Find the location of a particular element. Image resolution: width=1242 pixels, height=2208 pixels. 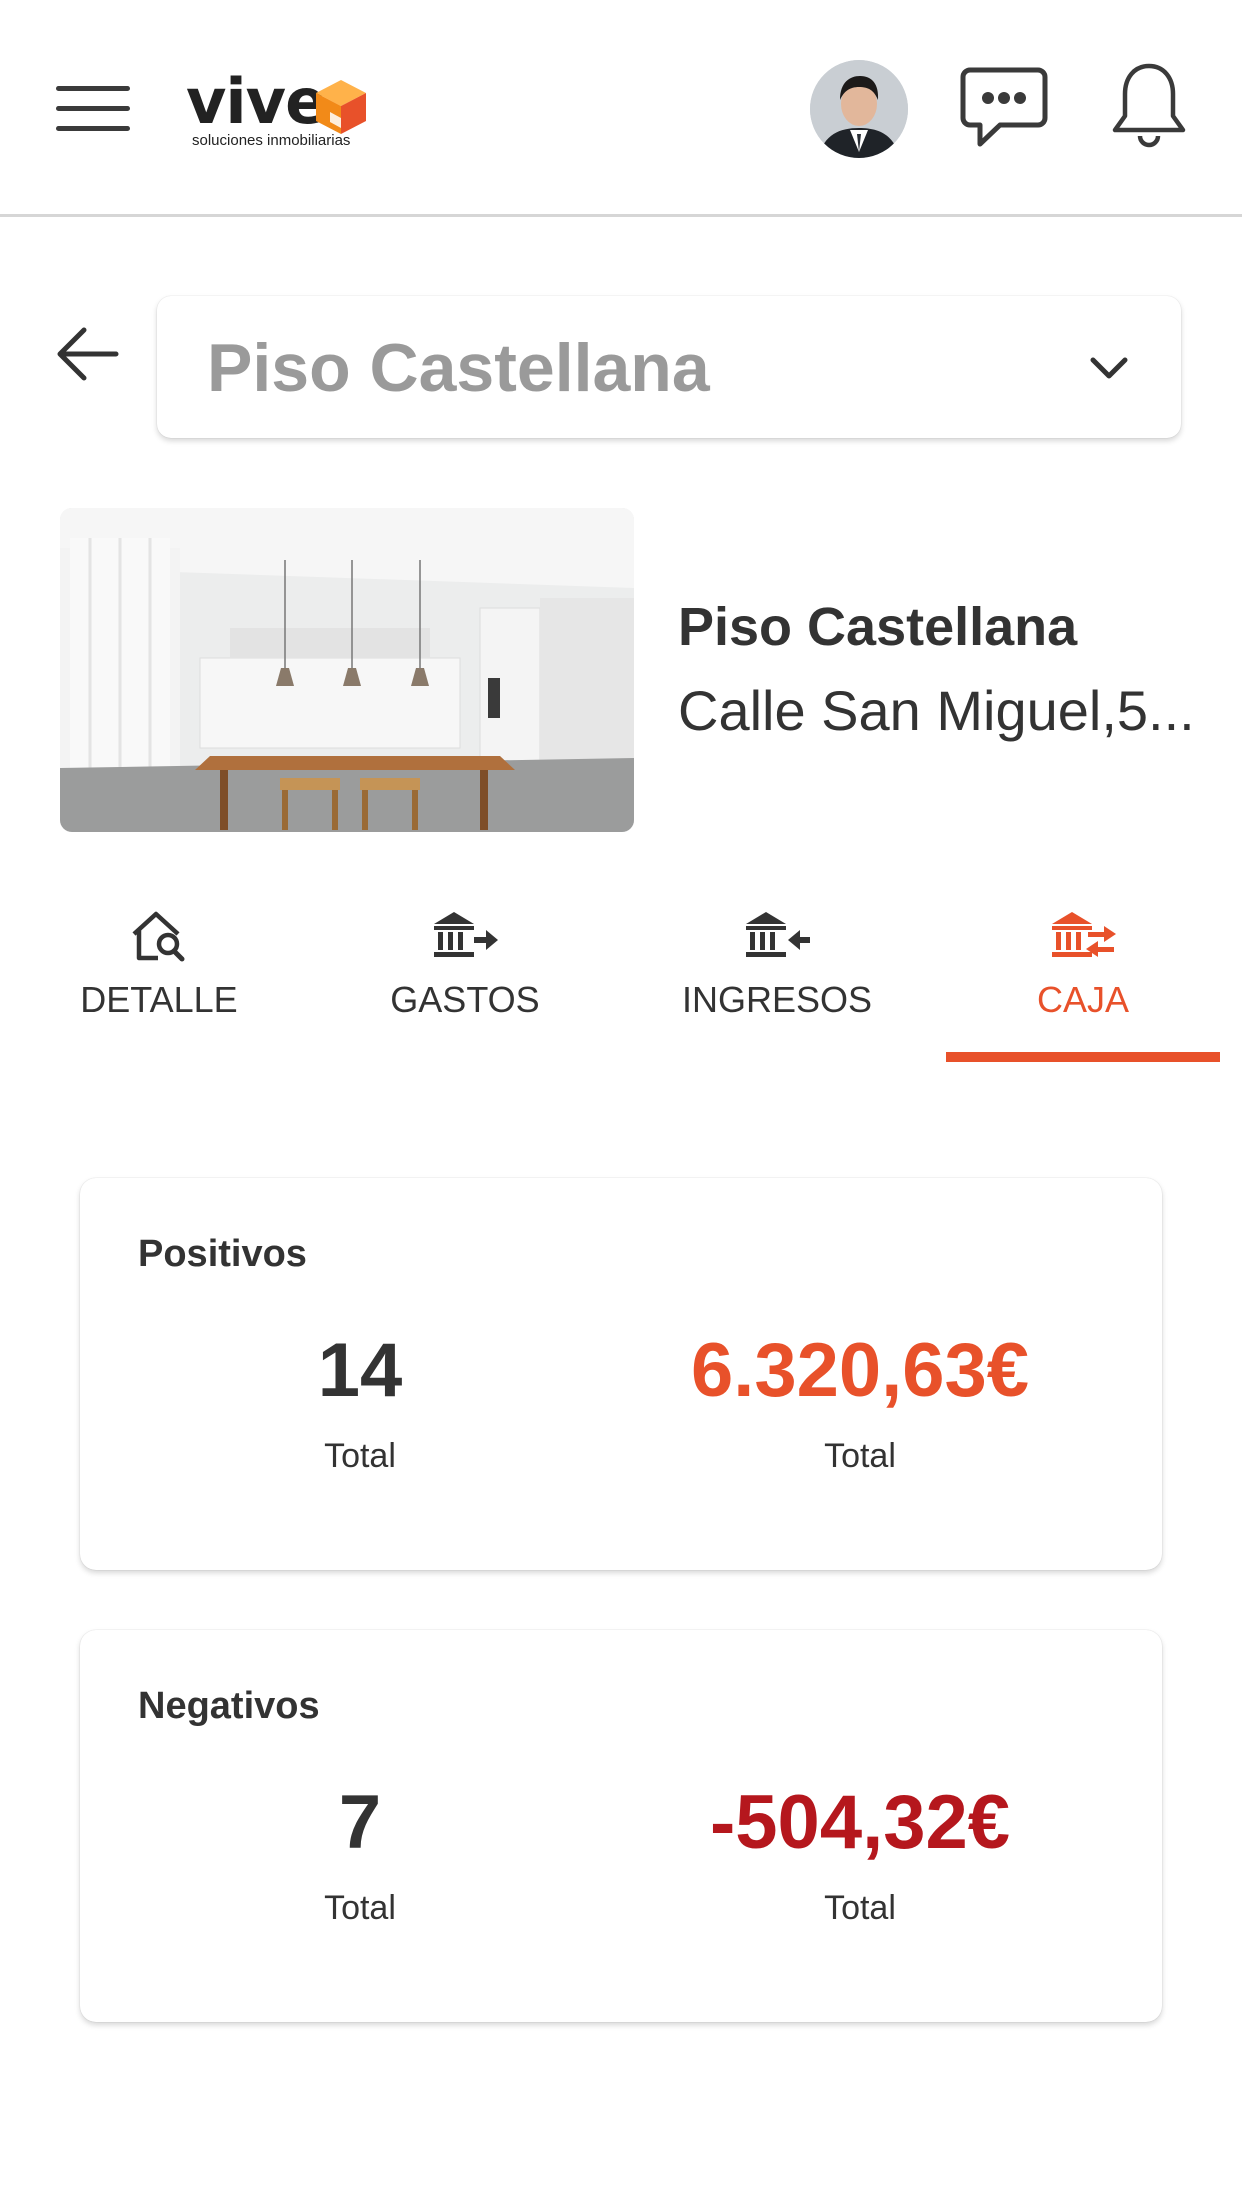

chat-icon is located at coordinates (1004, 108).